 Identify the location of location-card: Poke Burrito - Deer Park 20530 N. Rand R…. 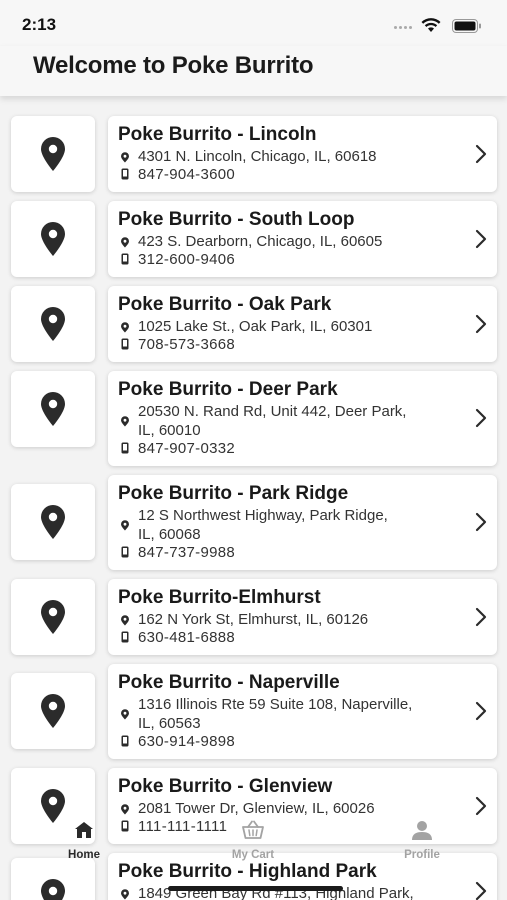
(302, 418).